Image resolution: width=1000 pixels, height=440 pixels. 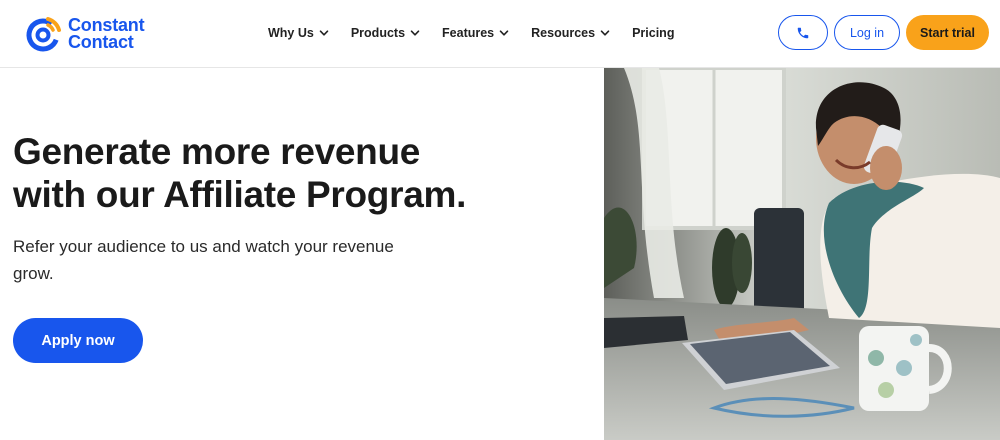 What do you see at coordinates (78, 340) in the screenshot?
I see `apply-now-button: Apply now` at bounding box center [78, 340].